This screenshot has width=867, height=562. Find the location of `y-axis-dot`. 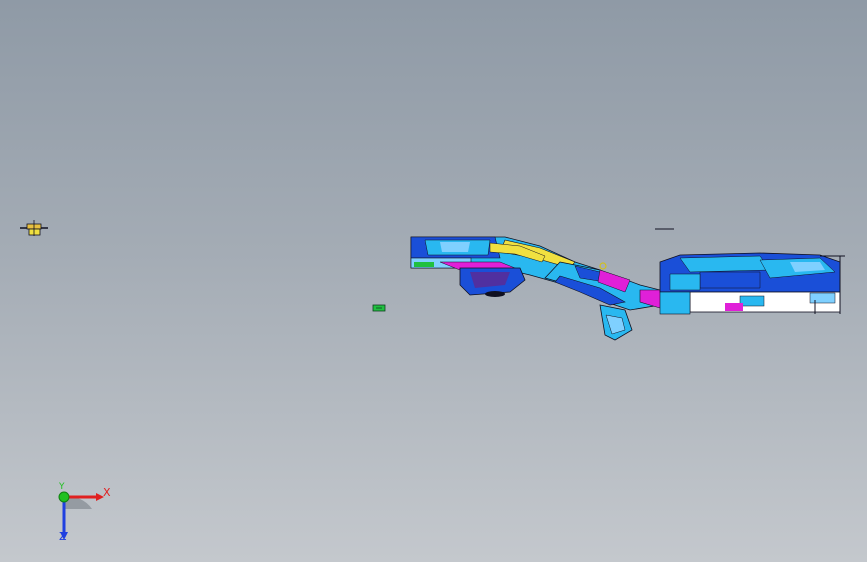

y-axis-dot is located at coordinates (64, 497).